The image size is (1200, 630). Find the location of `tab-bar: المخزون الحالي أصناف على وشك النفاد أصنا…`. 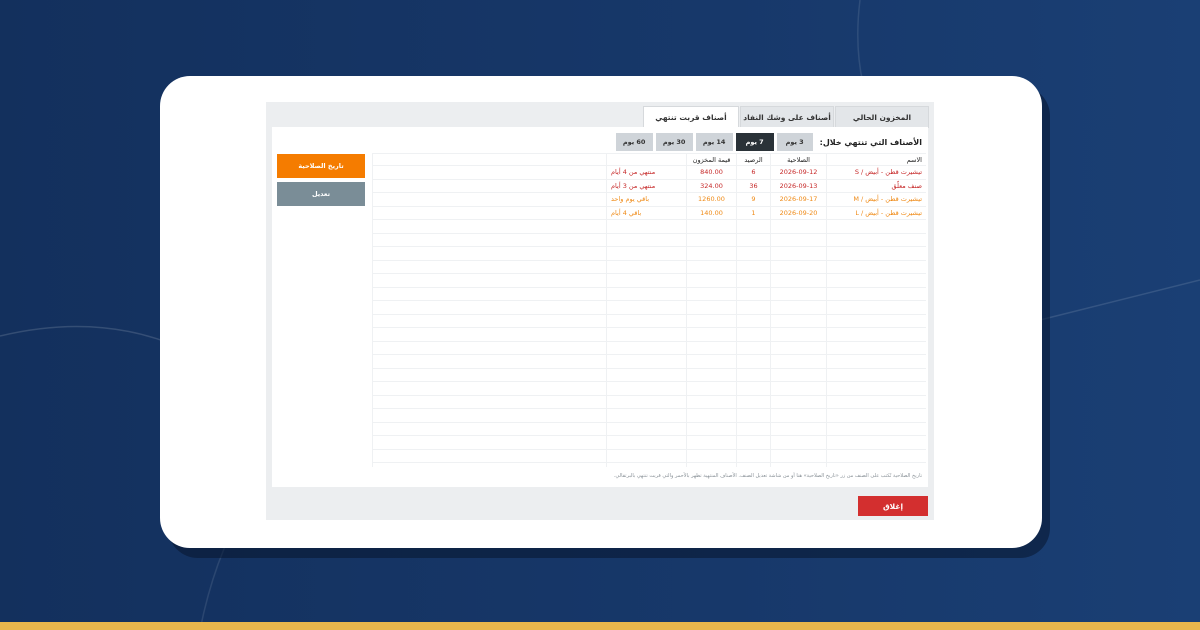

tab-bar: المخزون الحالي أصناف على وشك النفاد أصنا… is located at coordinates (786, 117).